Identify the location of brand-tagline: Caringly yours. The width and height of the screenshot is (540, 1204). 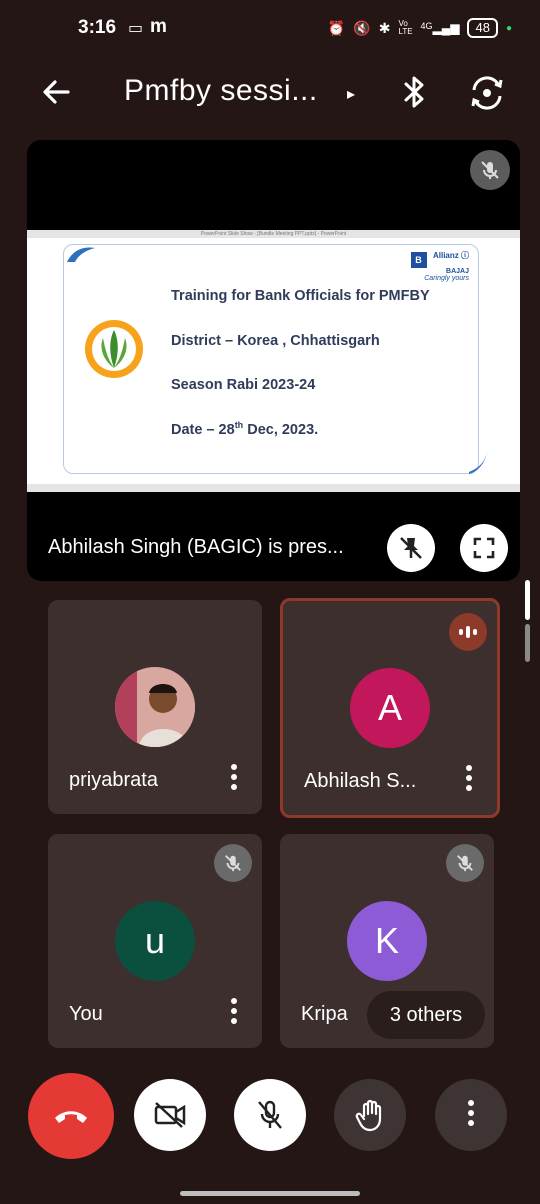
(446, 278).